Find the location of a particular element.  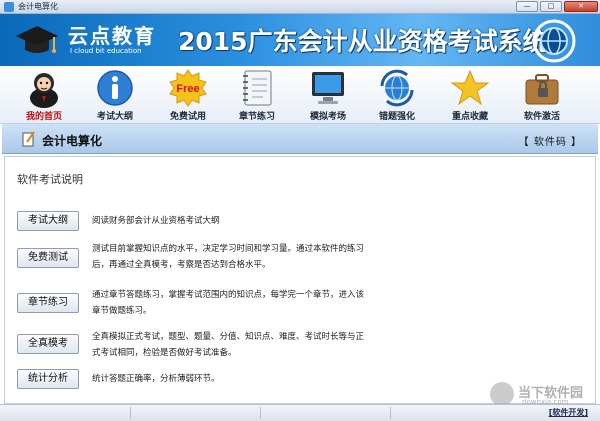

section-title: 会计电算化 is located at coordinates (72, 141).